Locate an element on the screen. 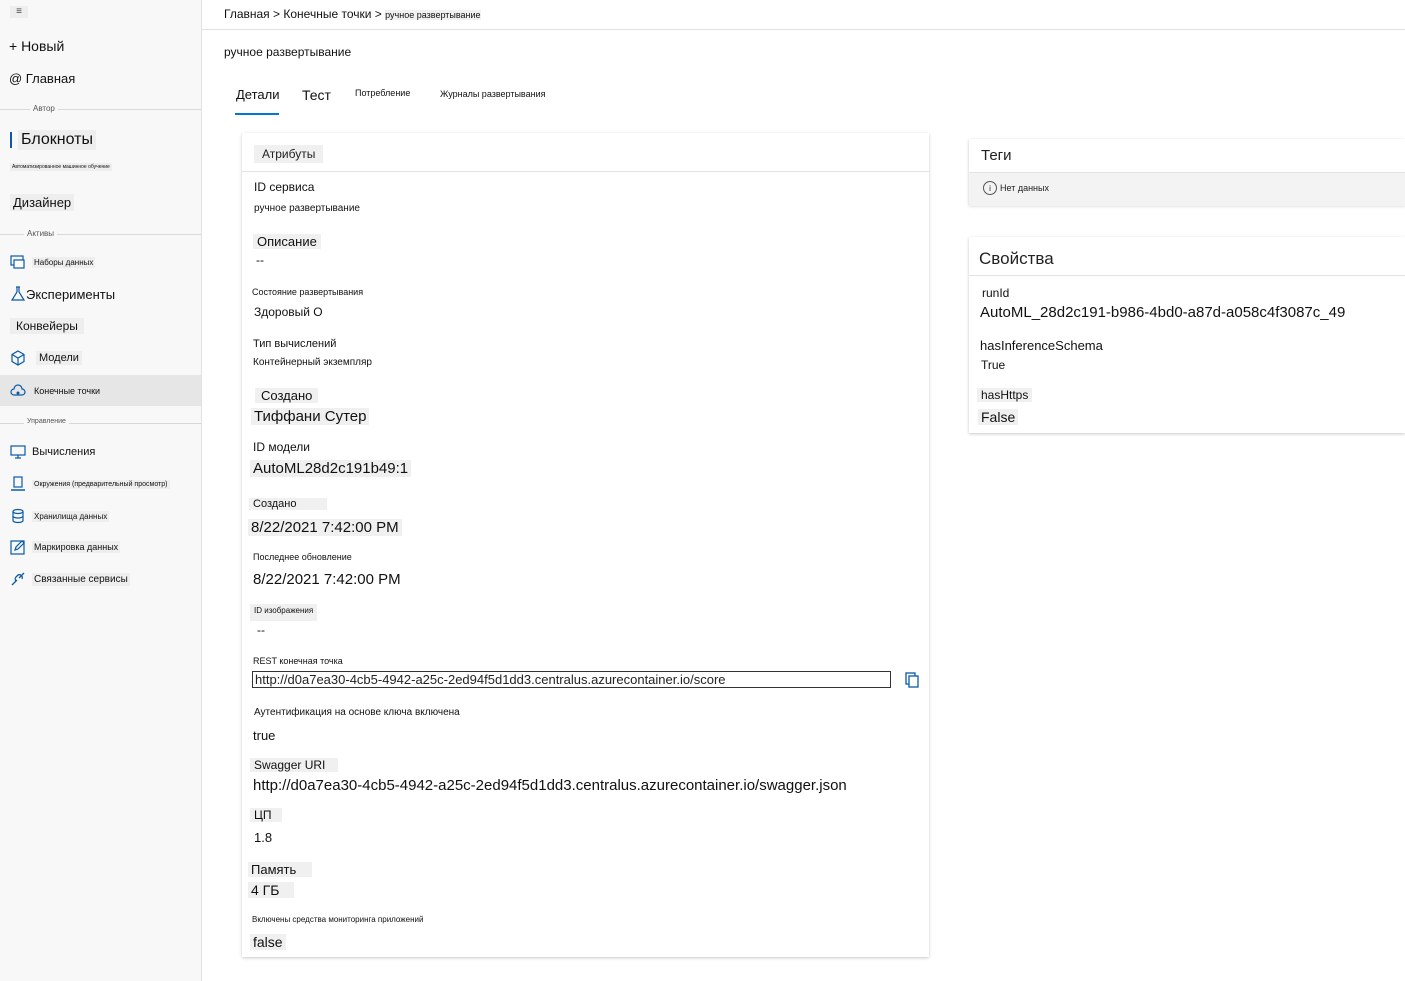 The image size is (1405, 981). sidebar-item-label: Маркировка данных is located at coordinates (76, 547).